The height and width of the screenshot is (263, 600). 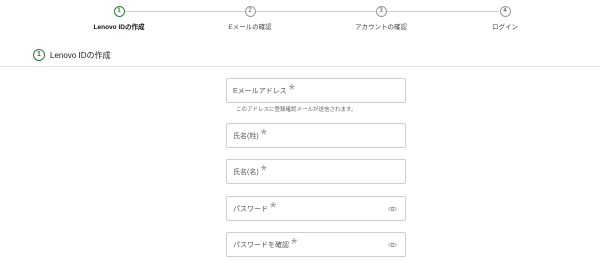 What do you see at coordinates (381, 18) in the screenshot?
I see `step-confirm-account: 3 アカウントの確認` at bounding box center [381, 18].